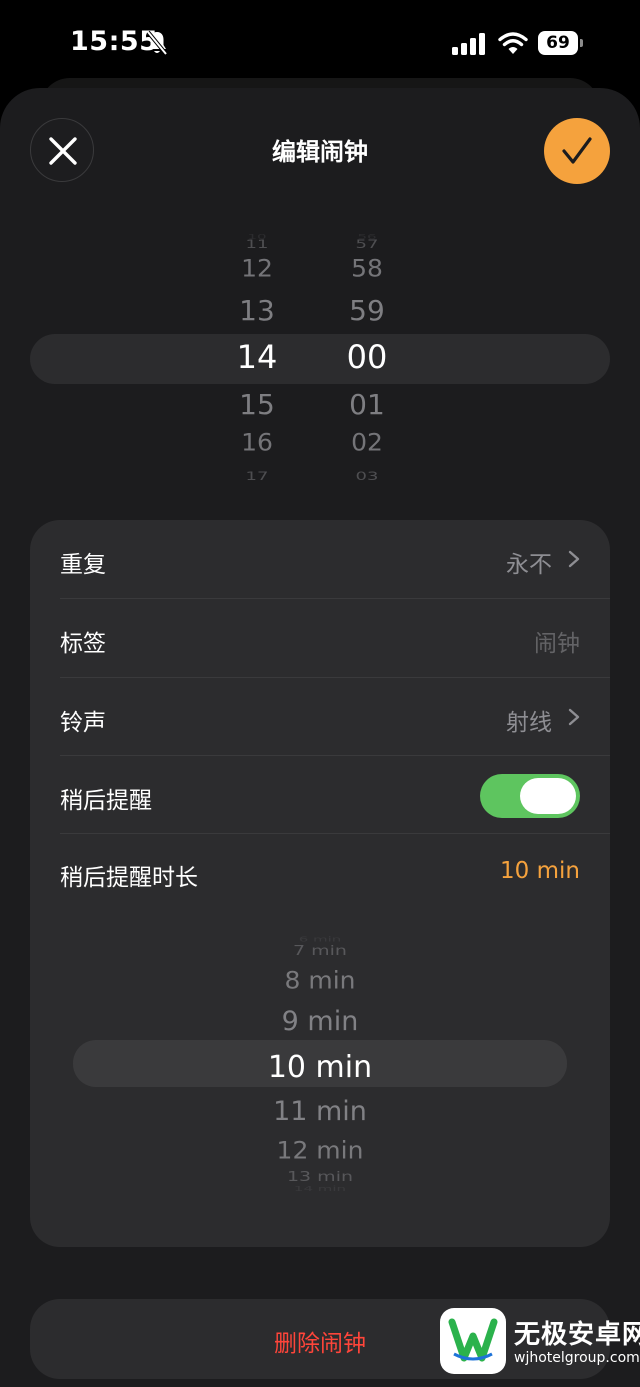 The image size is (640, 1387). Describe the element at coordinates (529, 723) in the screenshot. I see `sound-value: 射线` at that location.